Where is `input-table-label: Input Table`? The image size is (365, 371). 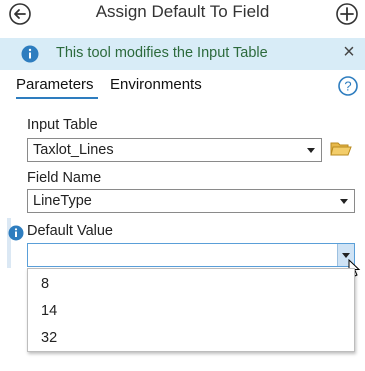 input-table-label: Input Table is located at coordinates (62, 125).